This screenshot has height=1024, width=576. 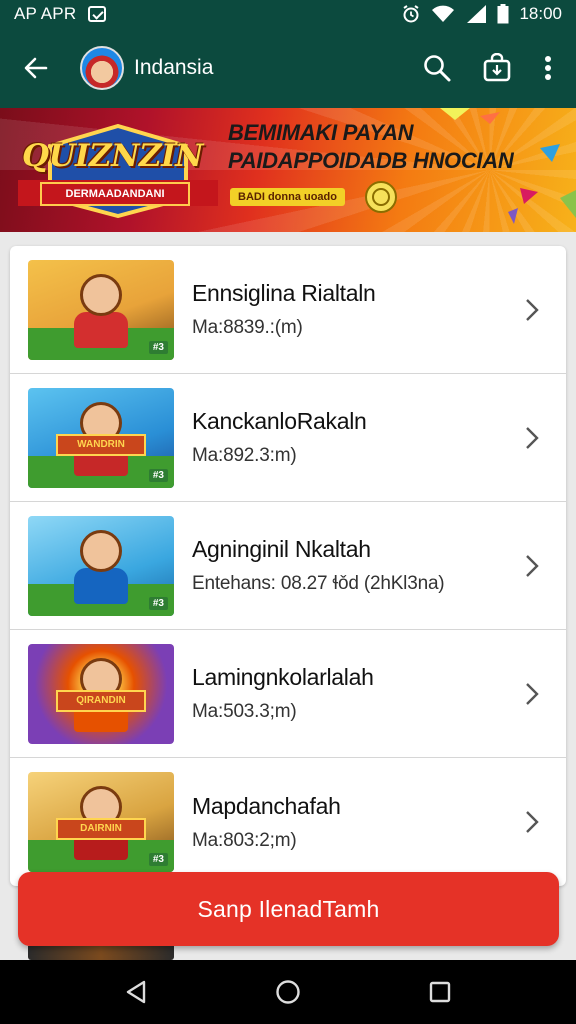 I want to click on nav-recents-icon, so click(x=440, y=992).